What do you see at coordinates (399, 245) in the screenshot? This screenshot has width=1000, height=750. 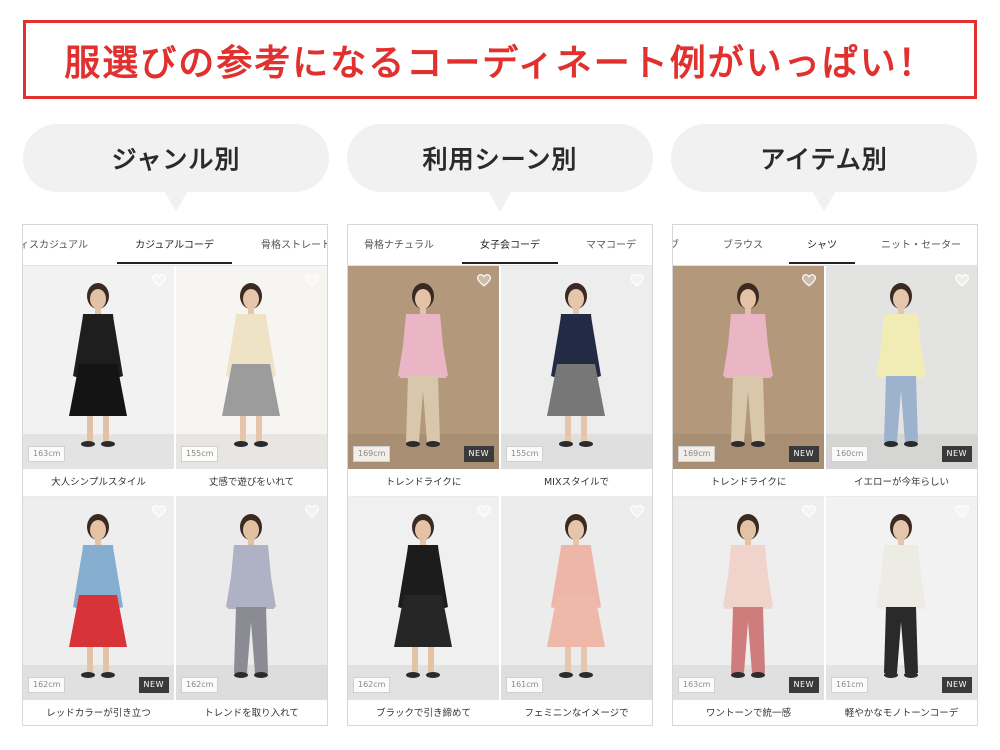 I see `tab-skeleton-natural: 骨格ナチュラル` at bounding box center [399, 245].